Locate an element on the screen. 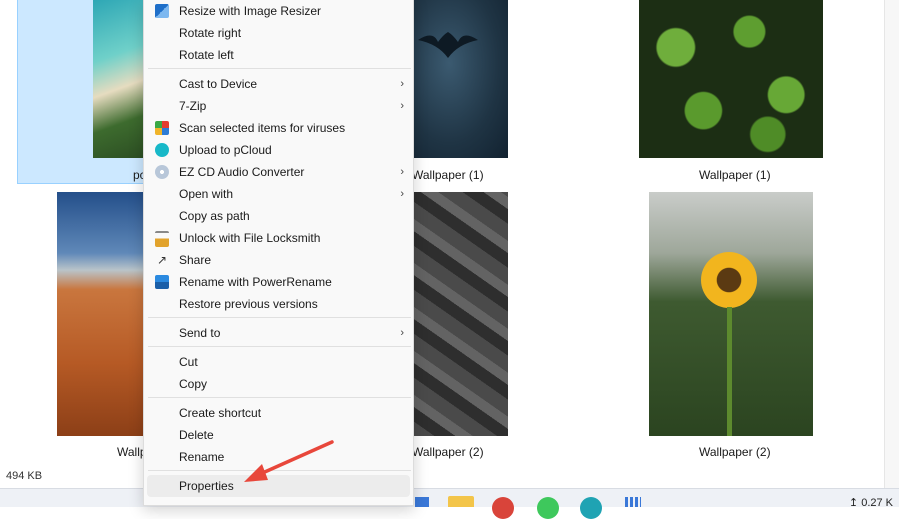  menu-item-properties: Properties is located at coordinates (278, 486).